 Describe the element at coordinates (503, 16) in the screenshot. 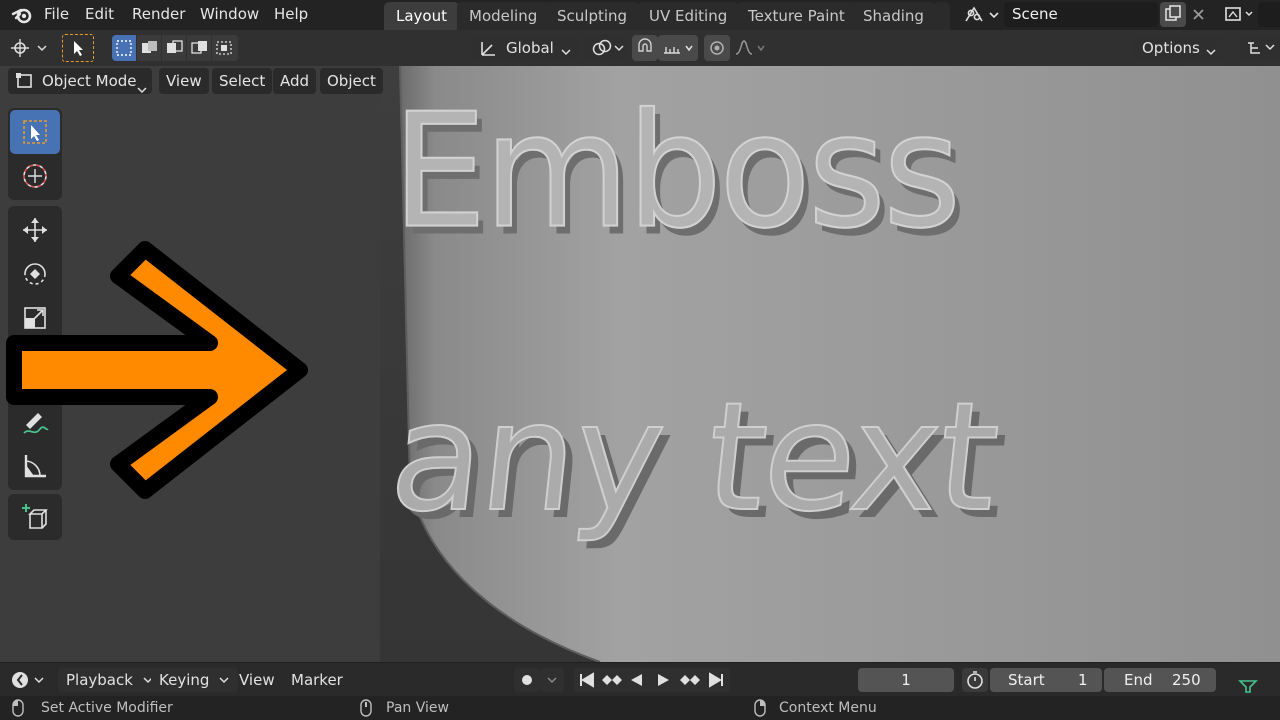

I see `tab-modeling: Modeling` at that location.